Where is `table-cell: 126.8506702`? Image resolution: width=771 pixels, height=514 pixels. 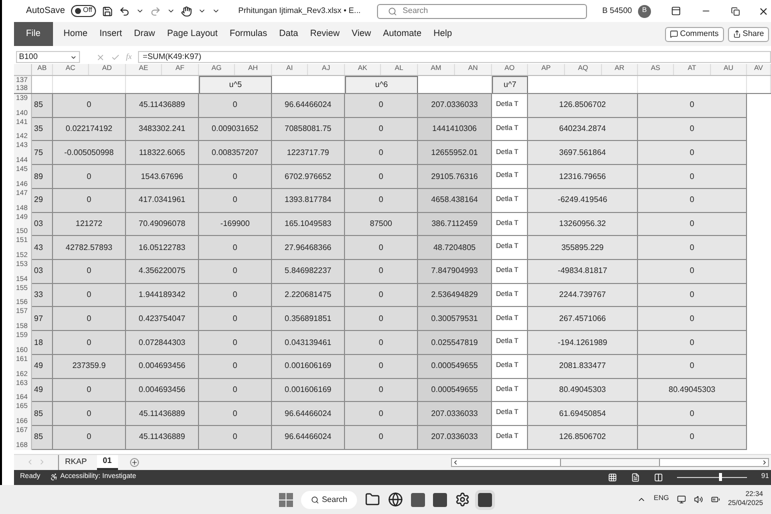
table-cell: 126.8506702 is located at coordinates (583, 106).